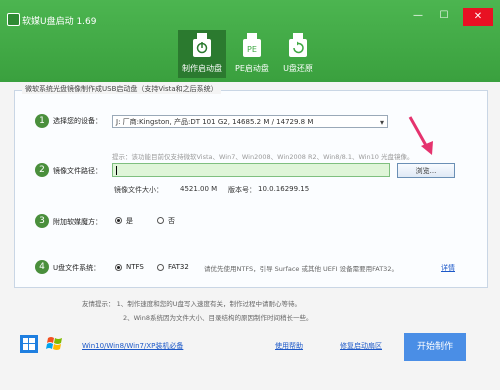 The width and height of the screenshot is (500, 390). Describe the element at coordinates (418, 16) in the screenshot. I see `minimize-button: —` at that location.